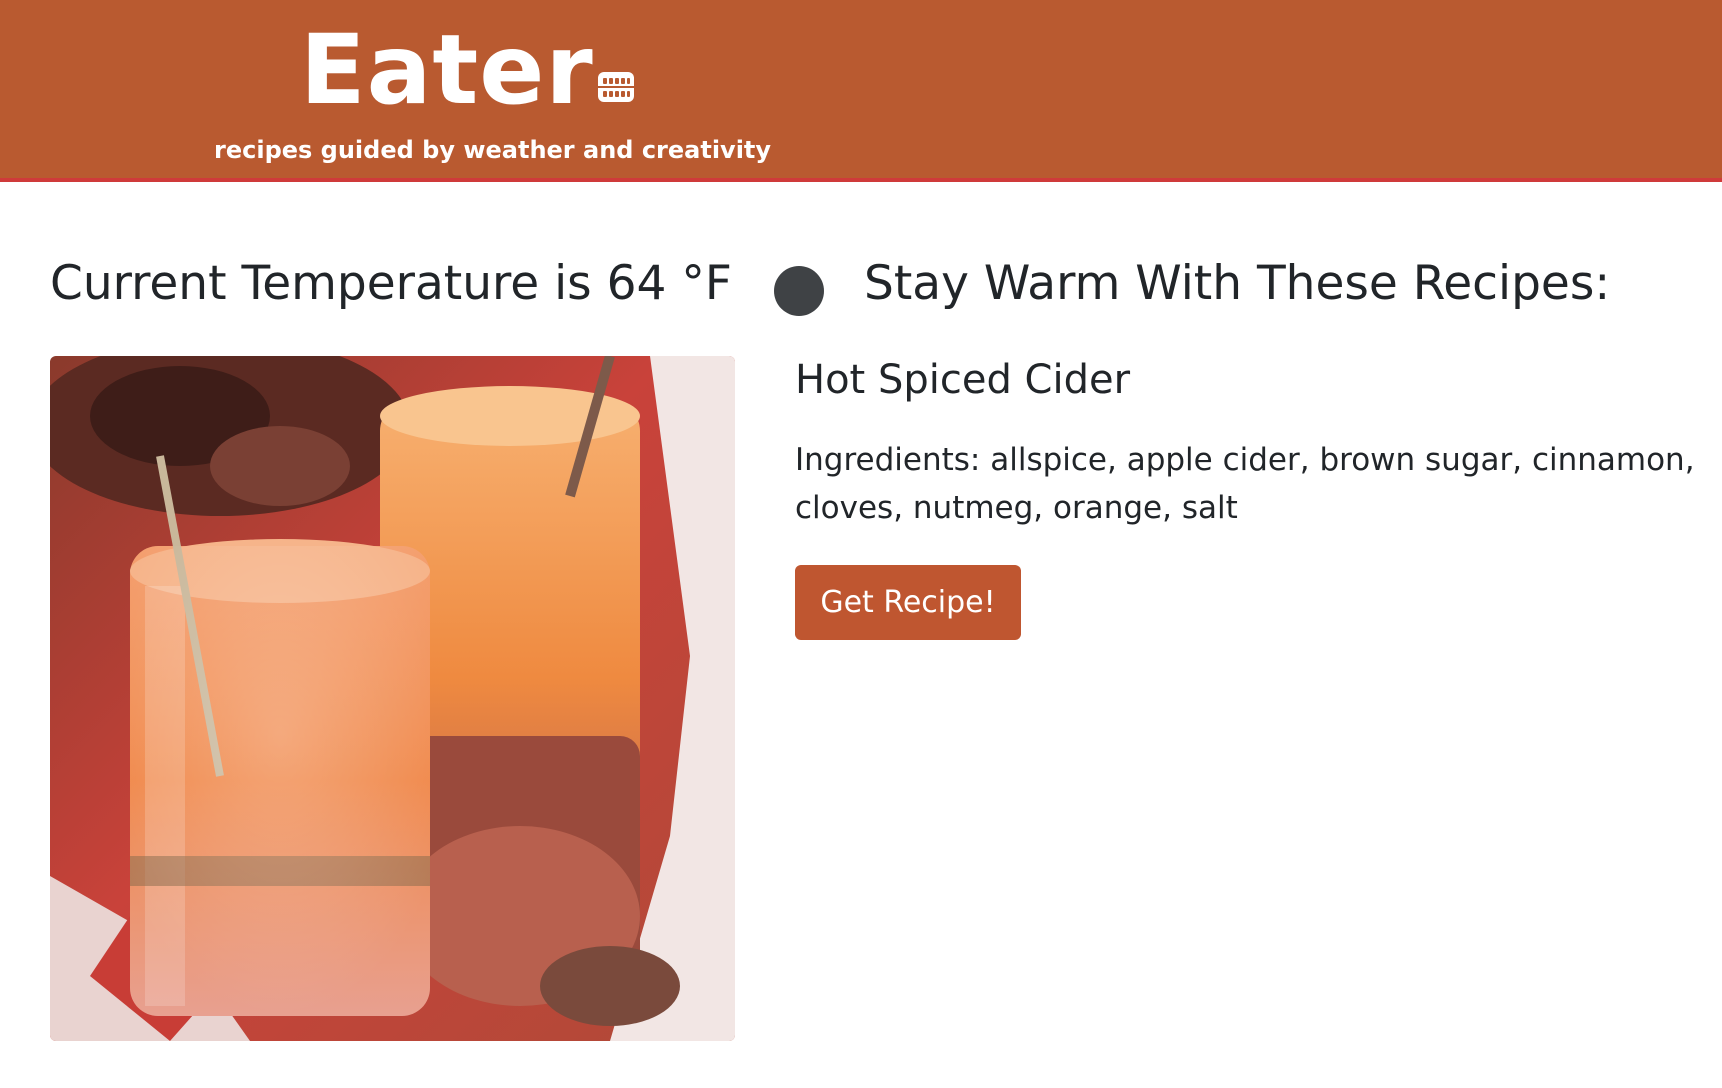 The height and width of the screenshot is (1088, 1722). I want to click on site-tagline: recipes guided by weather and creativity, so click(493, 150).